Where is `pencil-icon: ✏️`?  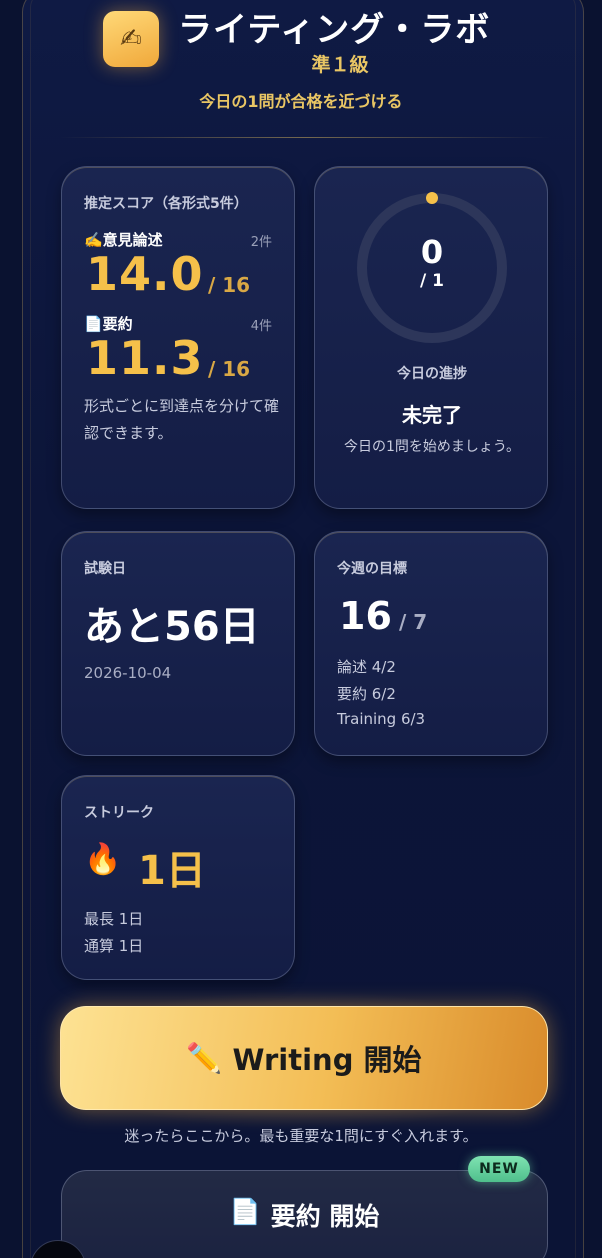 pencil-icon: ✏️ is located at coordinates (204, 1057).